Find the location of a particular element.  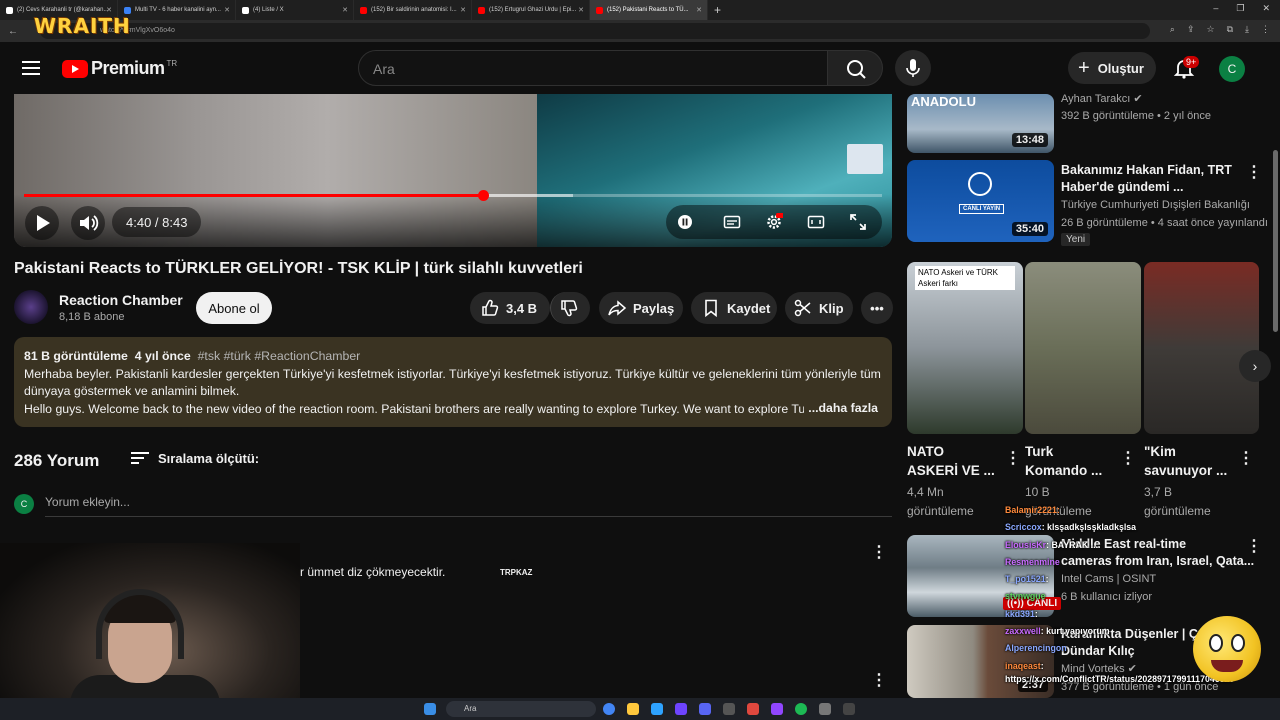

star-icon: ☆ is located at coordinates (1211, 29).